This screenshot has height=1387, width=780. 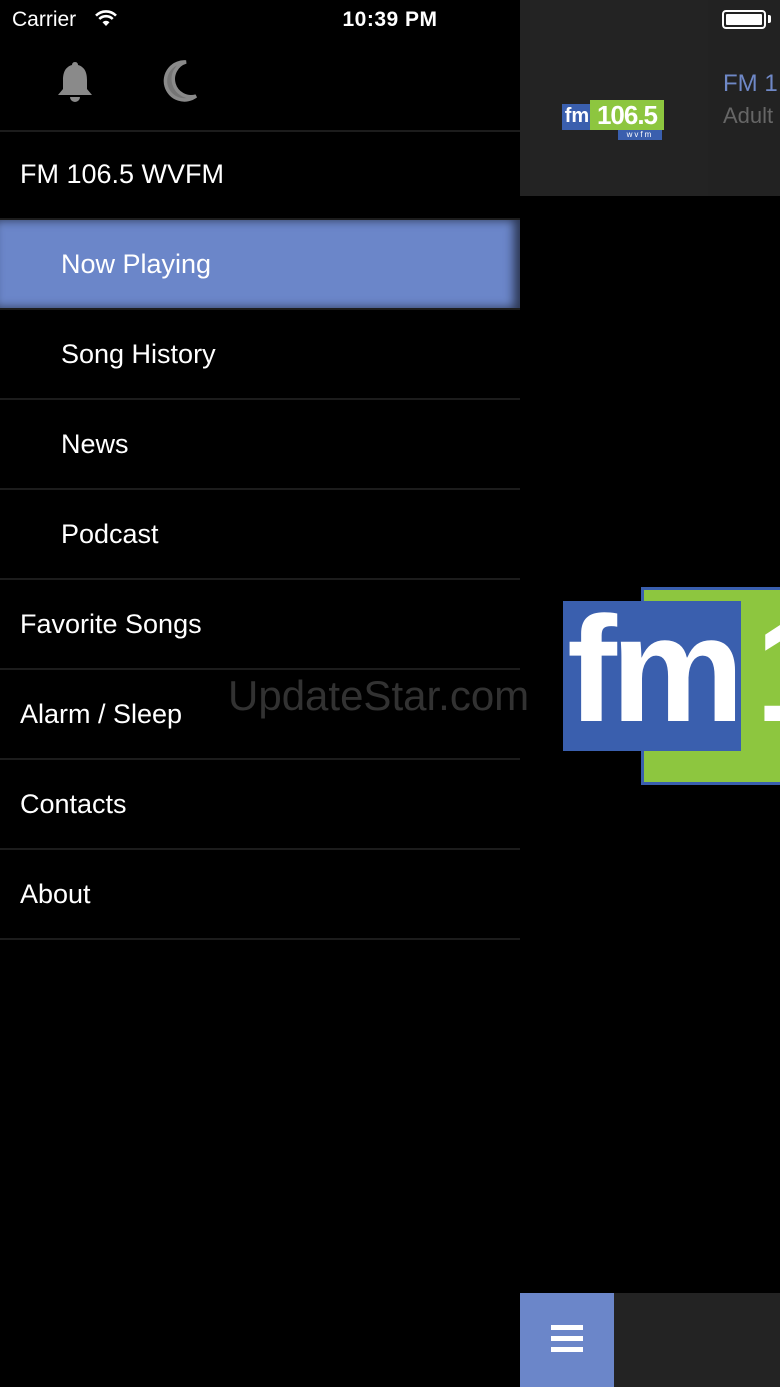 What do you see at coordinates (260, 175) in the screenshot?
I see `menu-item-station: FM 106.5 WVFM` at bounding box center [260, 175].